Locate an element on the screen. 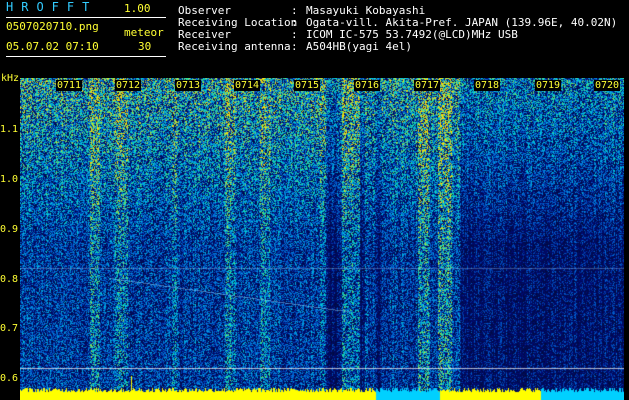 This screenshot has height=400, width=629. freq-tick-label: 0.9 is located at coordinates (9, 229).